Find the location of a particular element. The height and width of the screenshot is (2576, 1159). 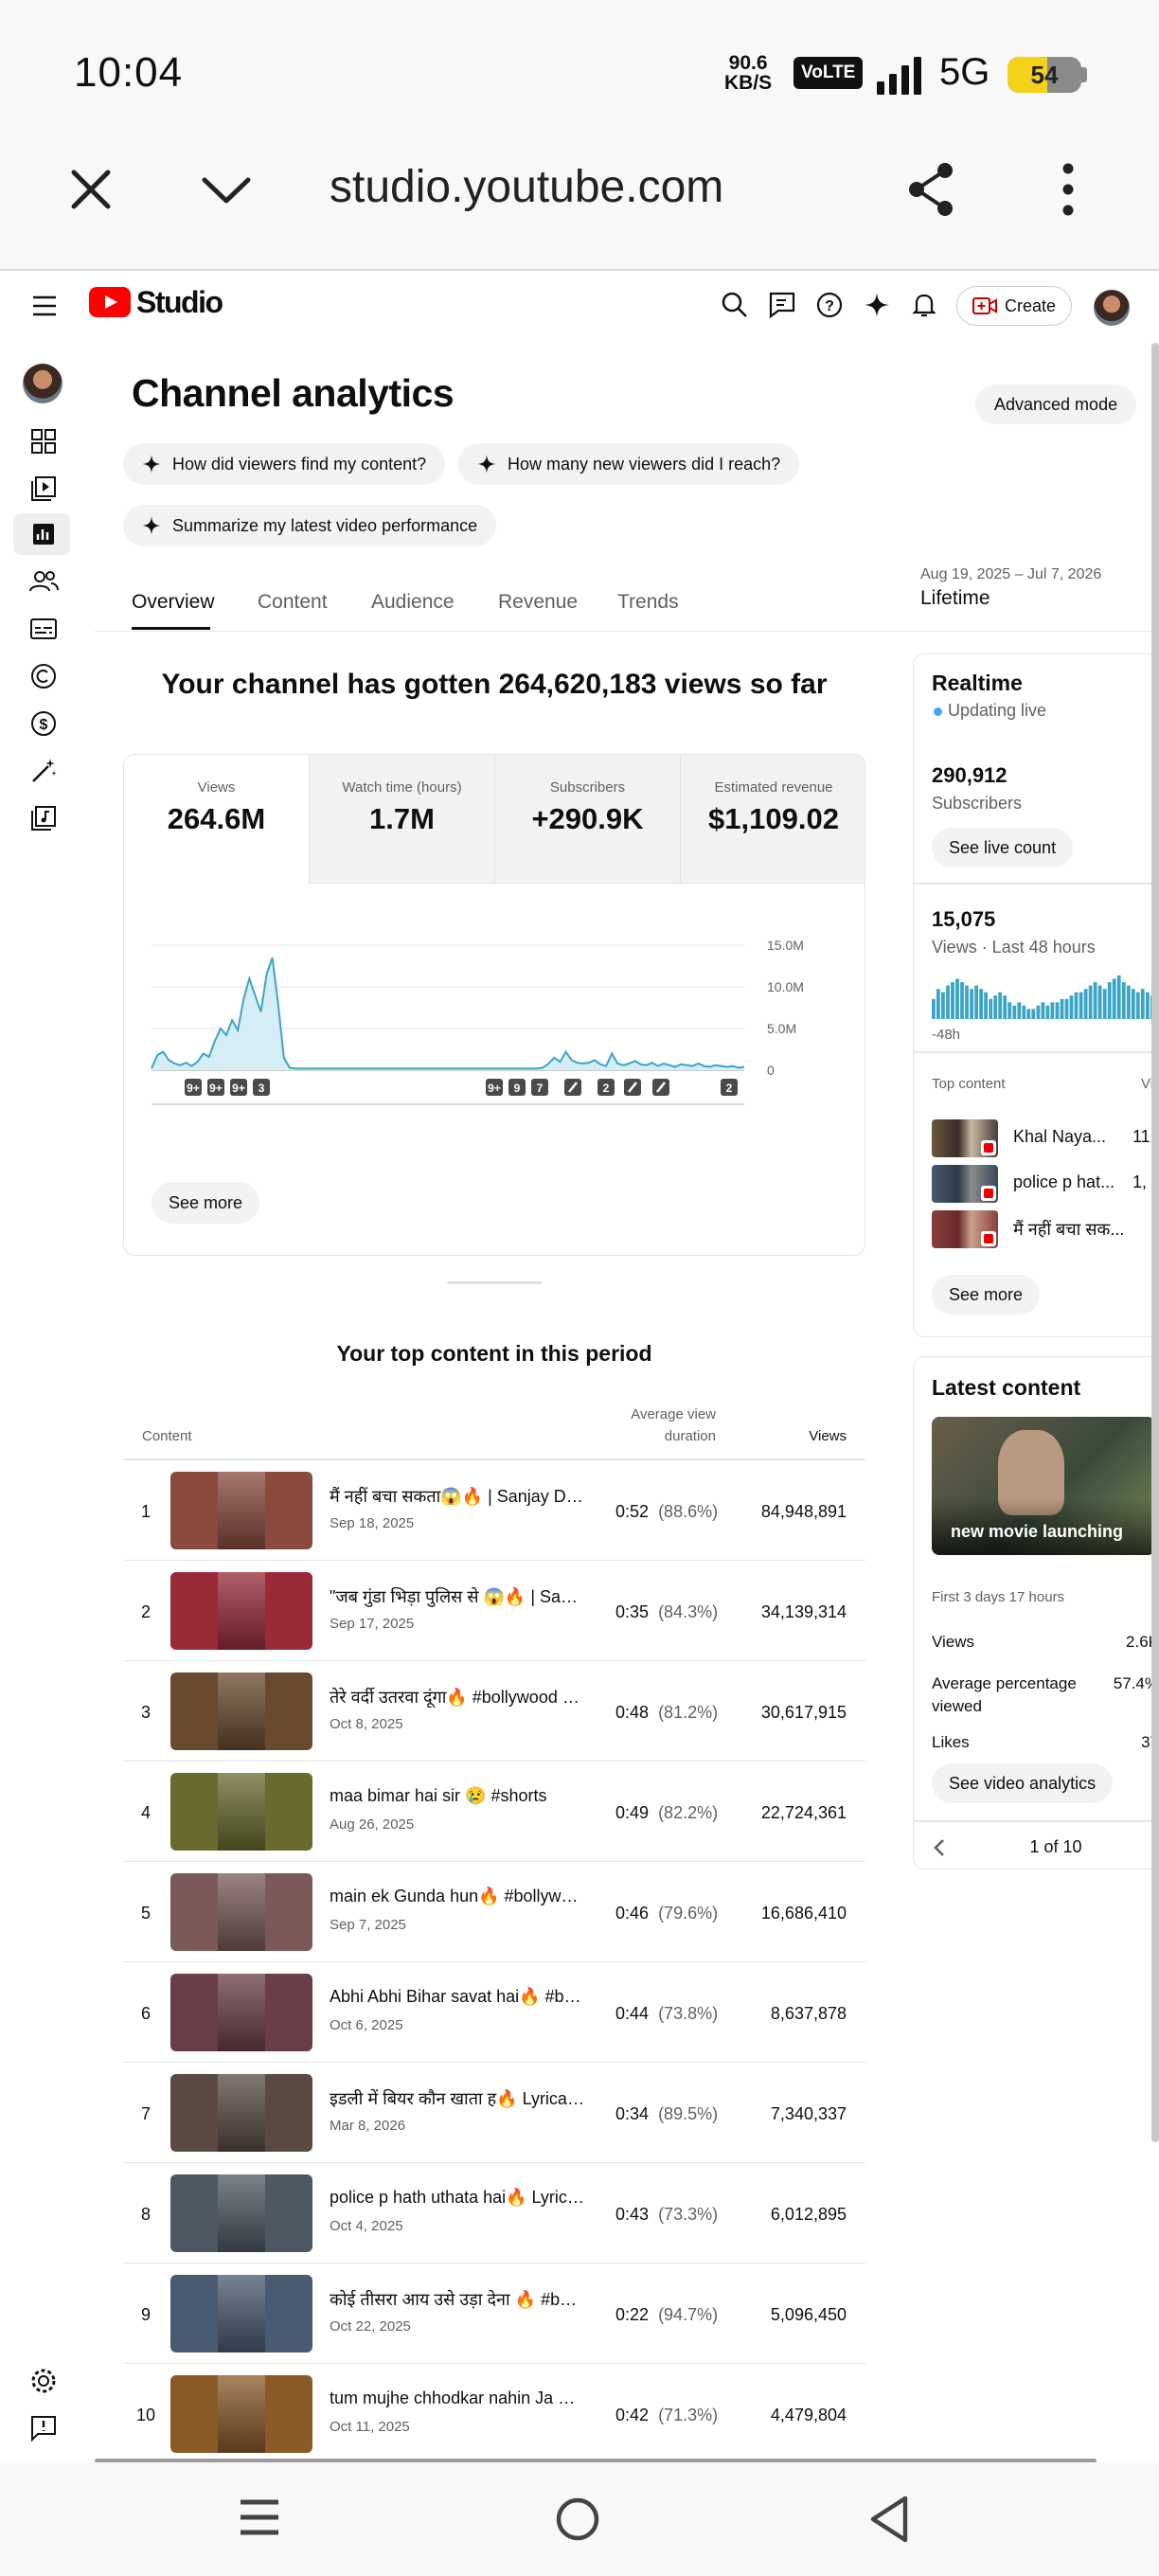

realtime-bar-chart is located at coordinates (1044, 994).